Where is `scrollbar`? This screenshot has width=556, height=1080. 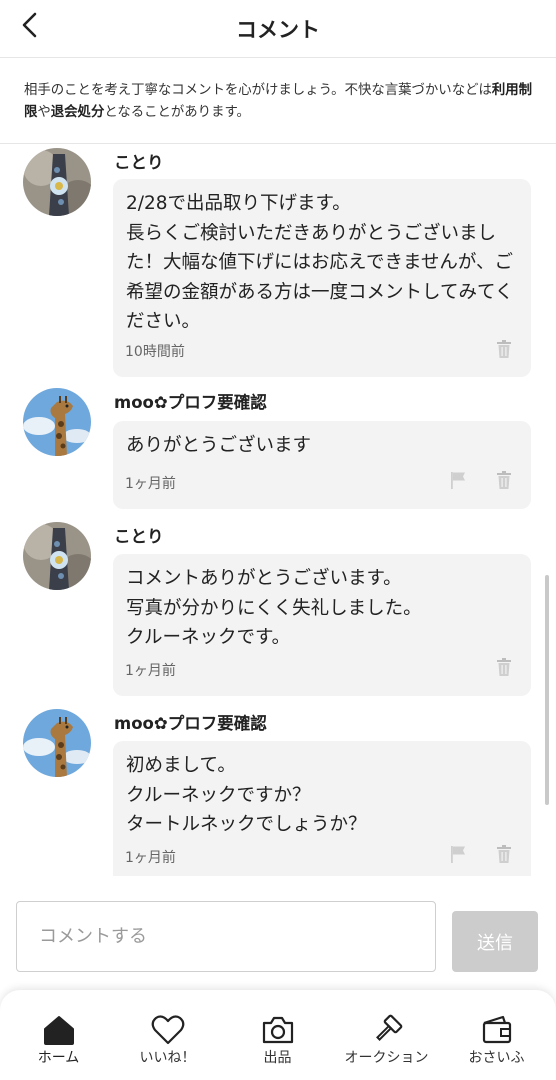 scrollbar is located at coordinates (547, 690).